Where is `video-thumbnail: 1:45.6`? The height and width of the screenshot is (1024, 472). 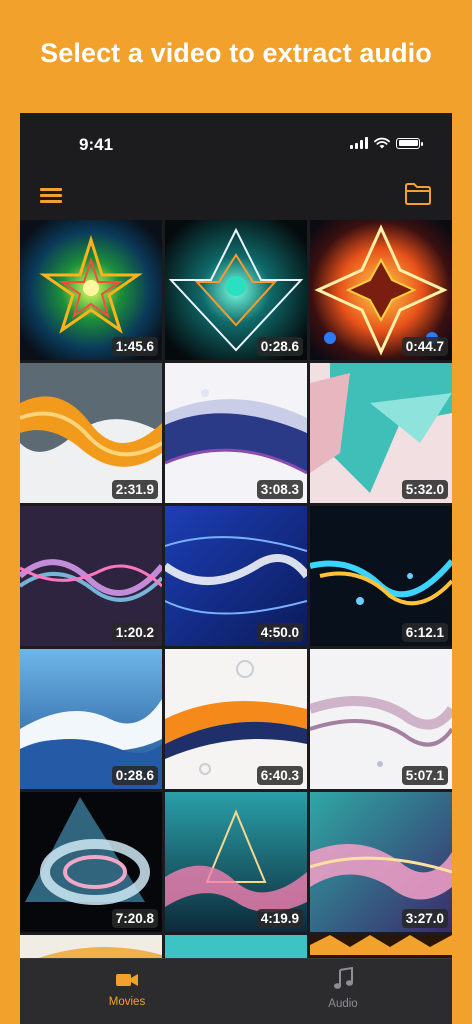
video-thumbnail: 1:45.6 is located at coordinates (91, 290).